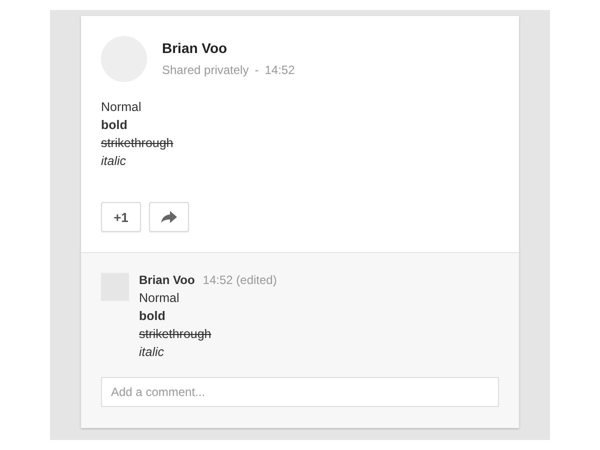 The height and width of the screenshot is (450, 600). Describe the element at coordinates (195, 48) in the screenshot. I see `author-name: Brian Voo` at that location.